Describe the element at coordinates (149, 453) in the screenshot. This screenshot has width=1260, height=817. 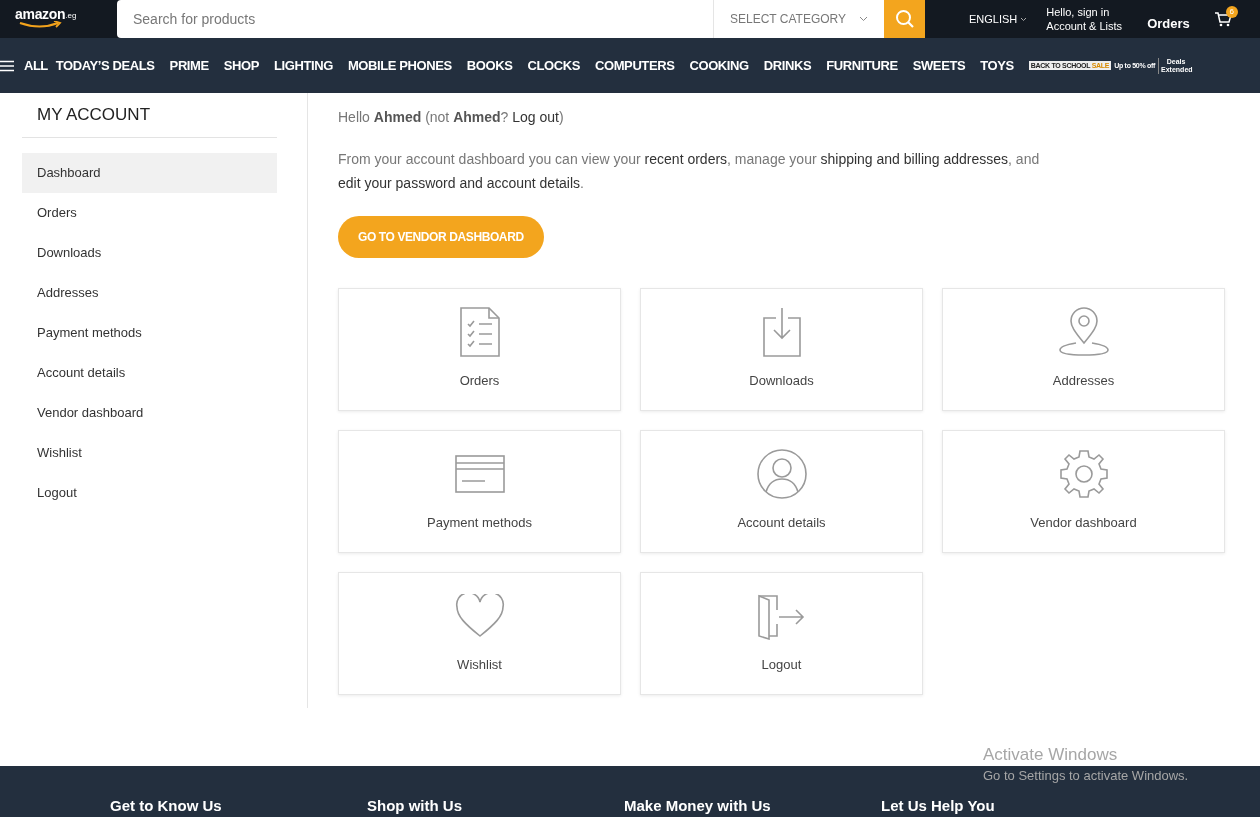
I see `sidebar-item: Wishlist` at that location.